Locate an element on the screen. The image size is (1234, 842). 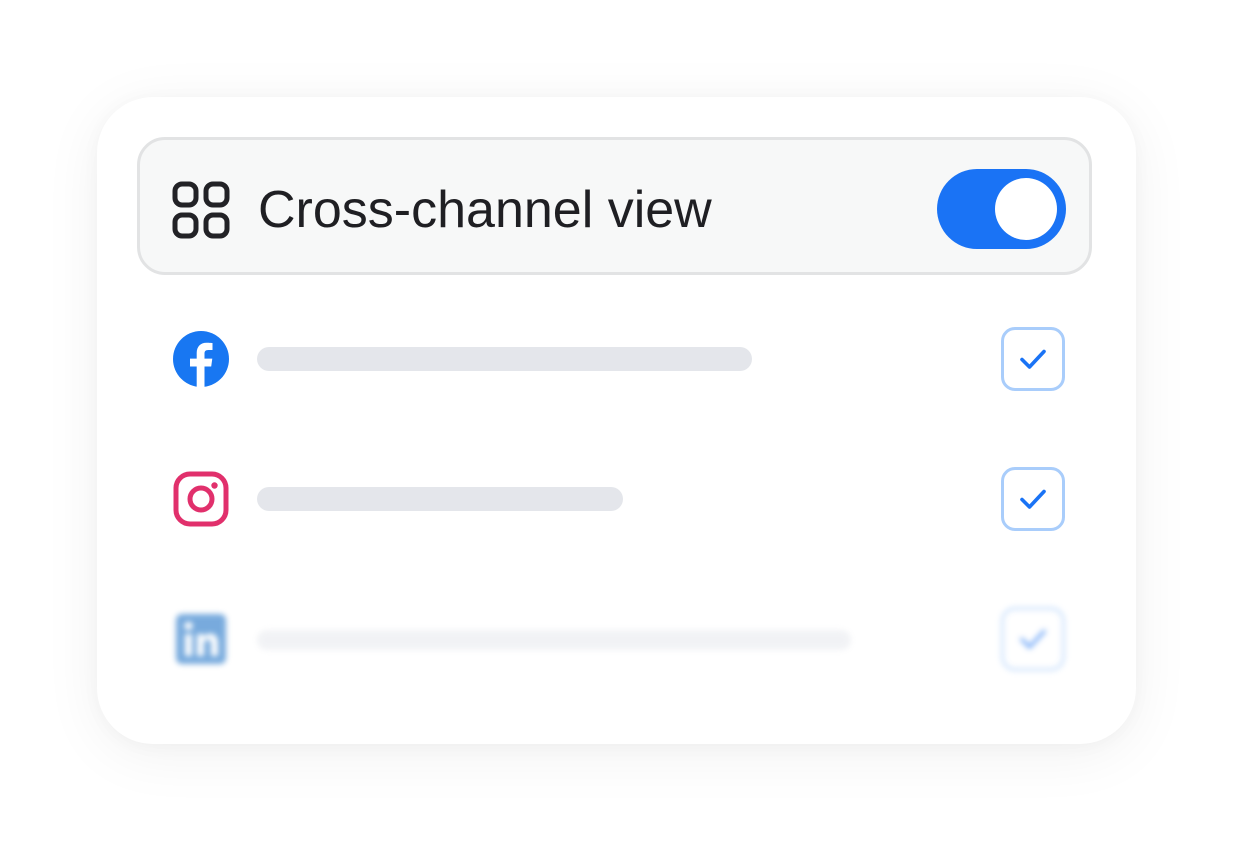
channel-row-instagram is located at coordinates (616, 500).